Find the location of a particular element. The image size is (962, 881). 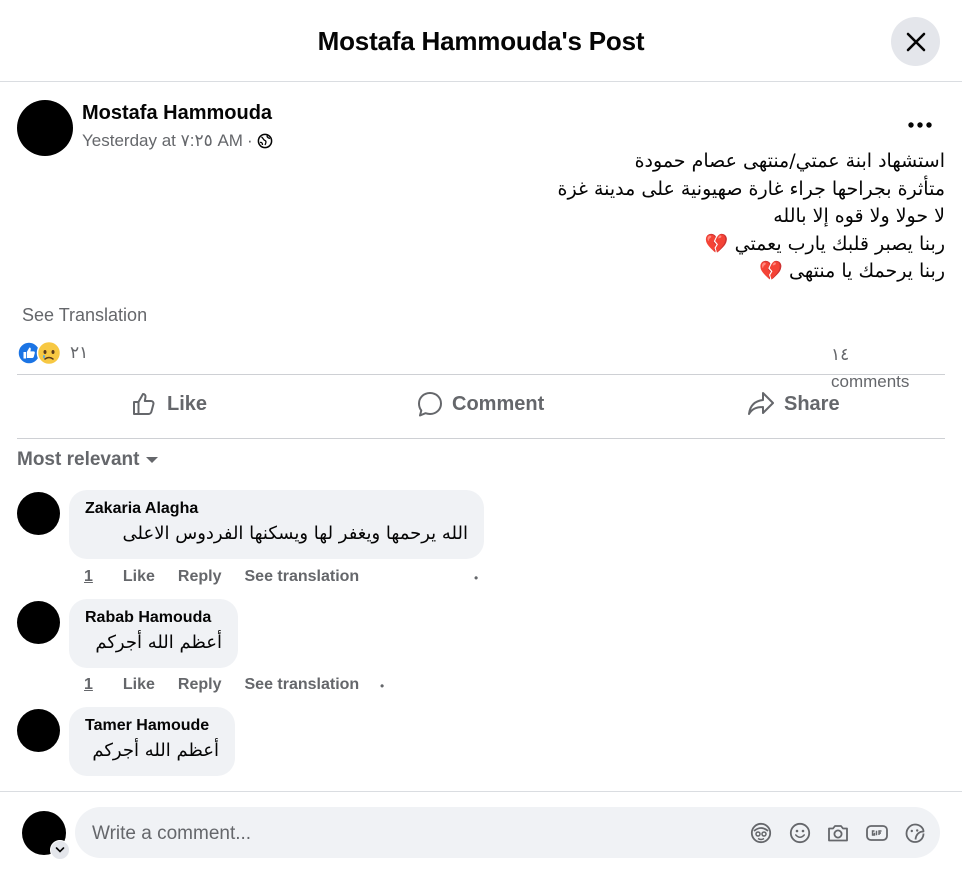

close-button is located at coordinates (915, 41).